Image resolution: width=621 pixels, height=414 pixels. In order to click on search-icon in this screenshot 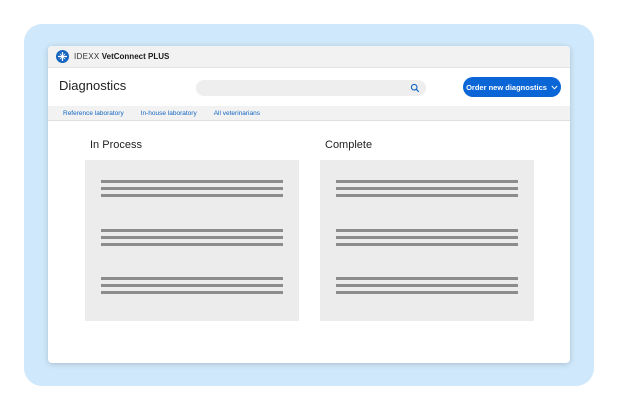, I will do `click(415, 88)`.